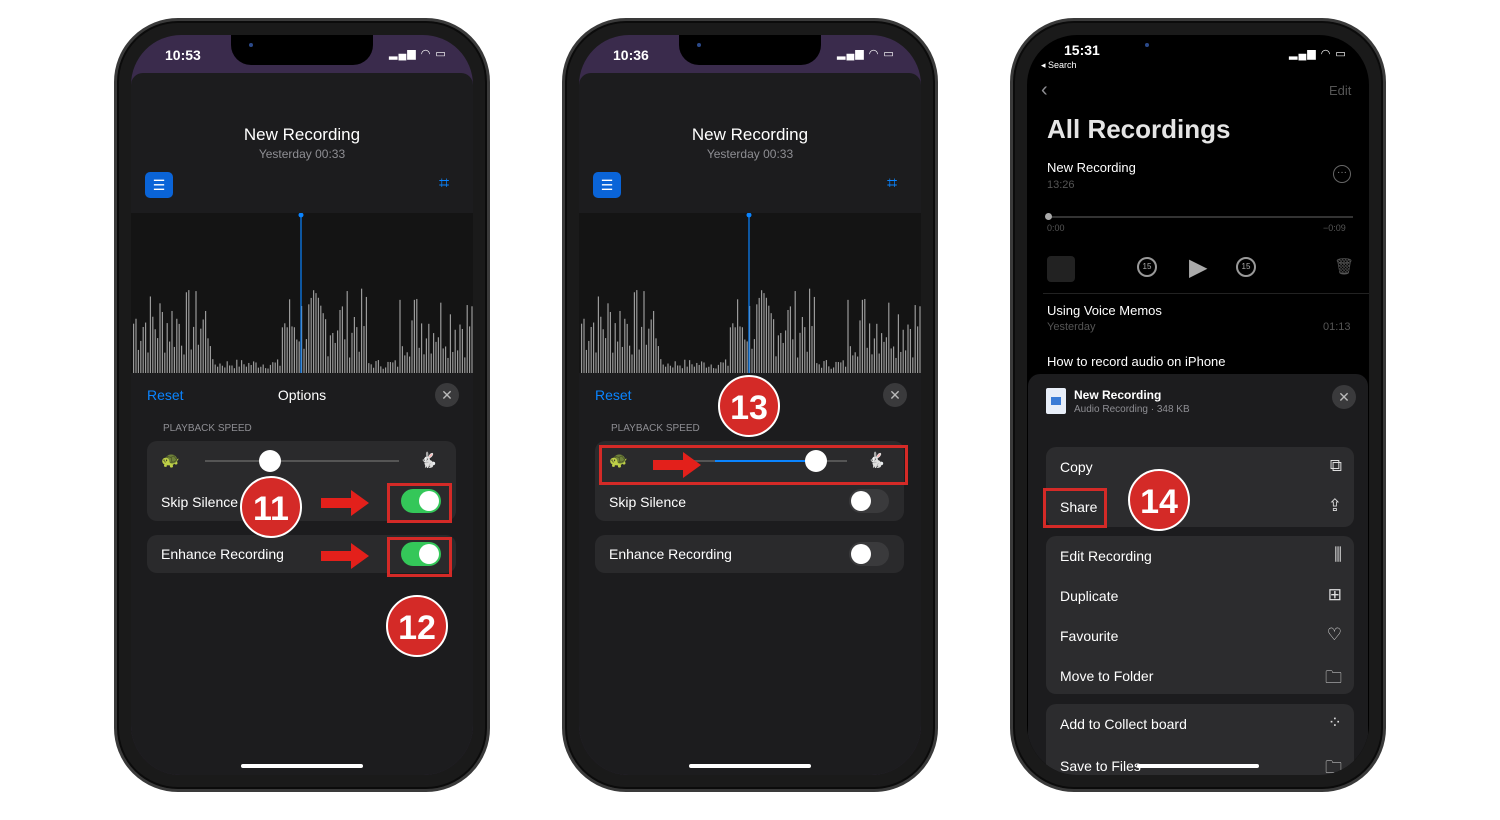 Image resolution: width=1500 pixels, height=820 pixels. I want to click on play-icon: ▶, so click(1198, 267).